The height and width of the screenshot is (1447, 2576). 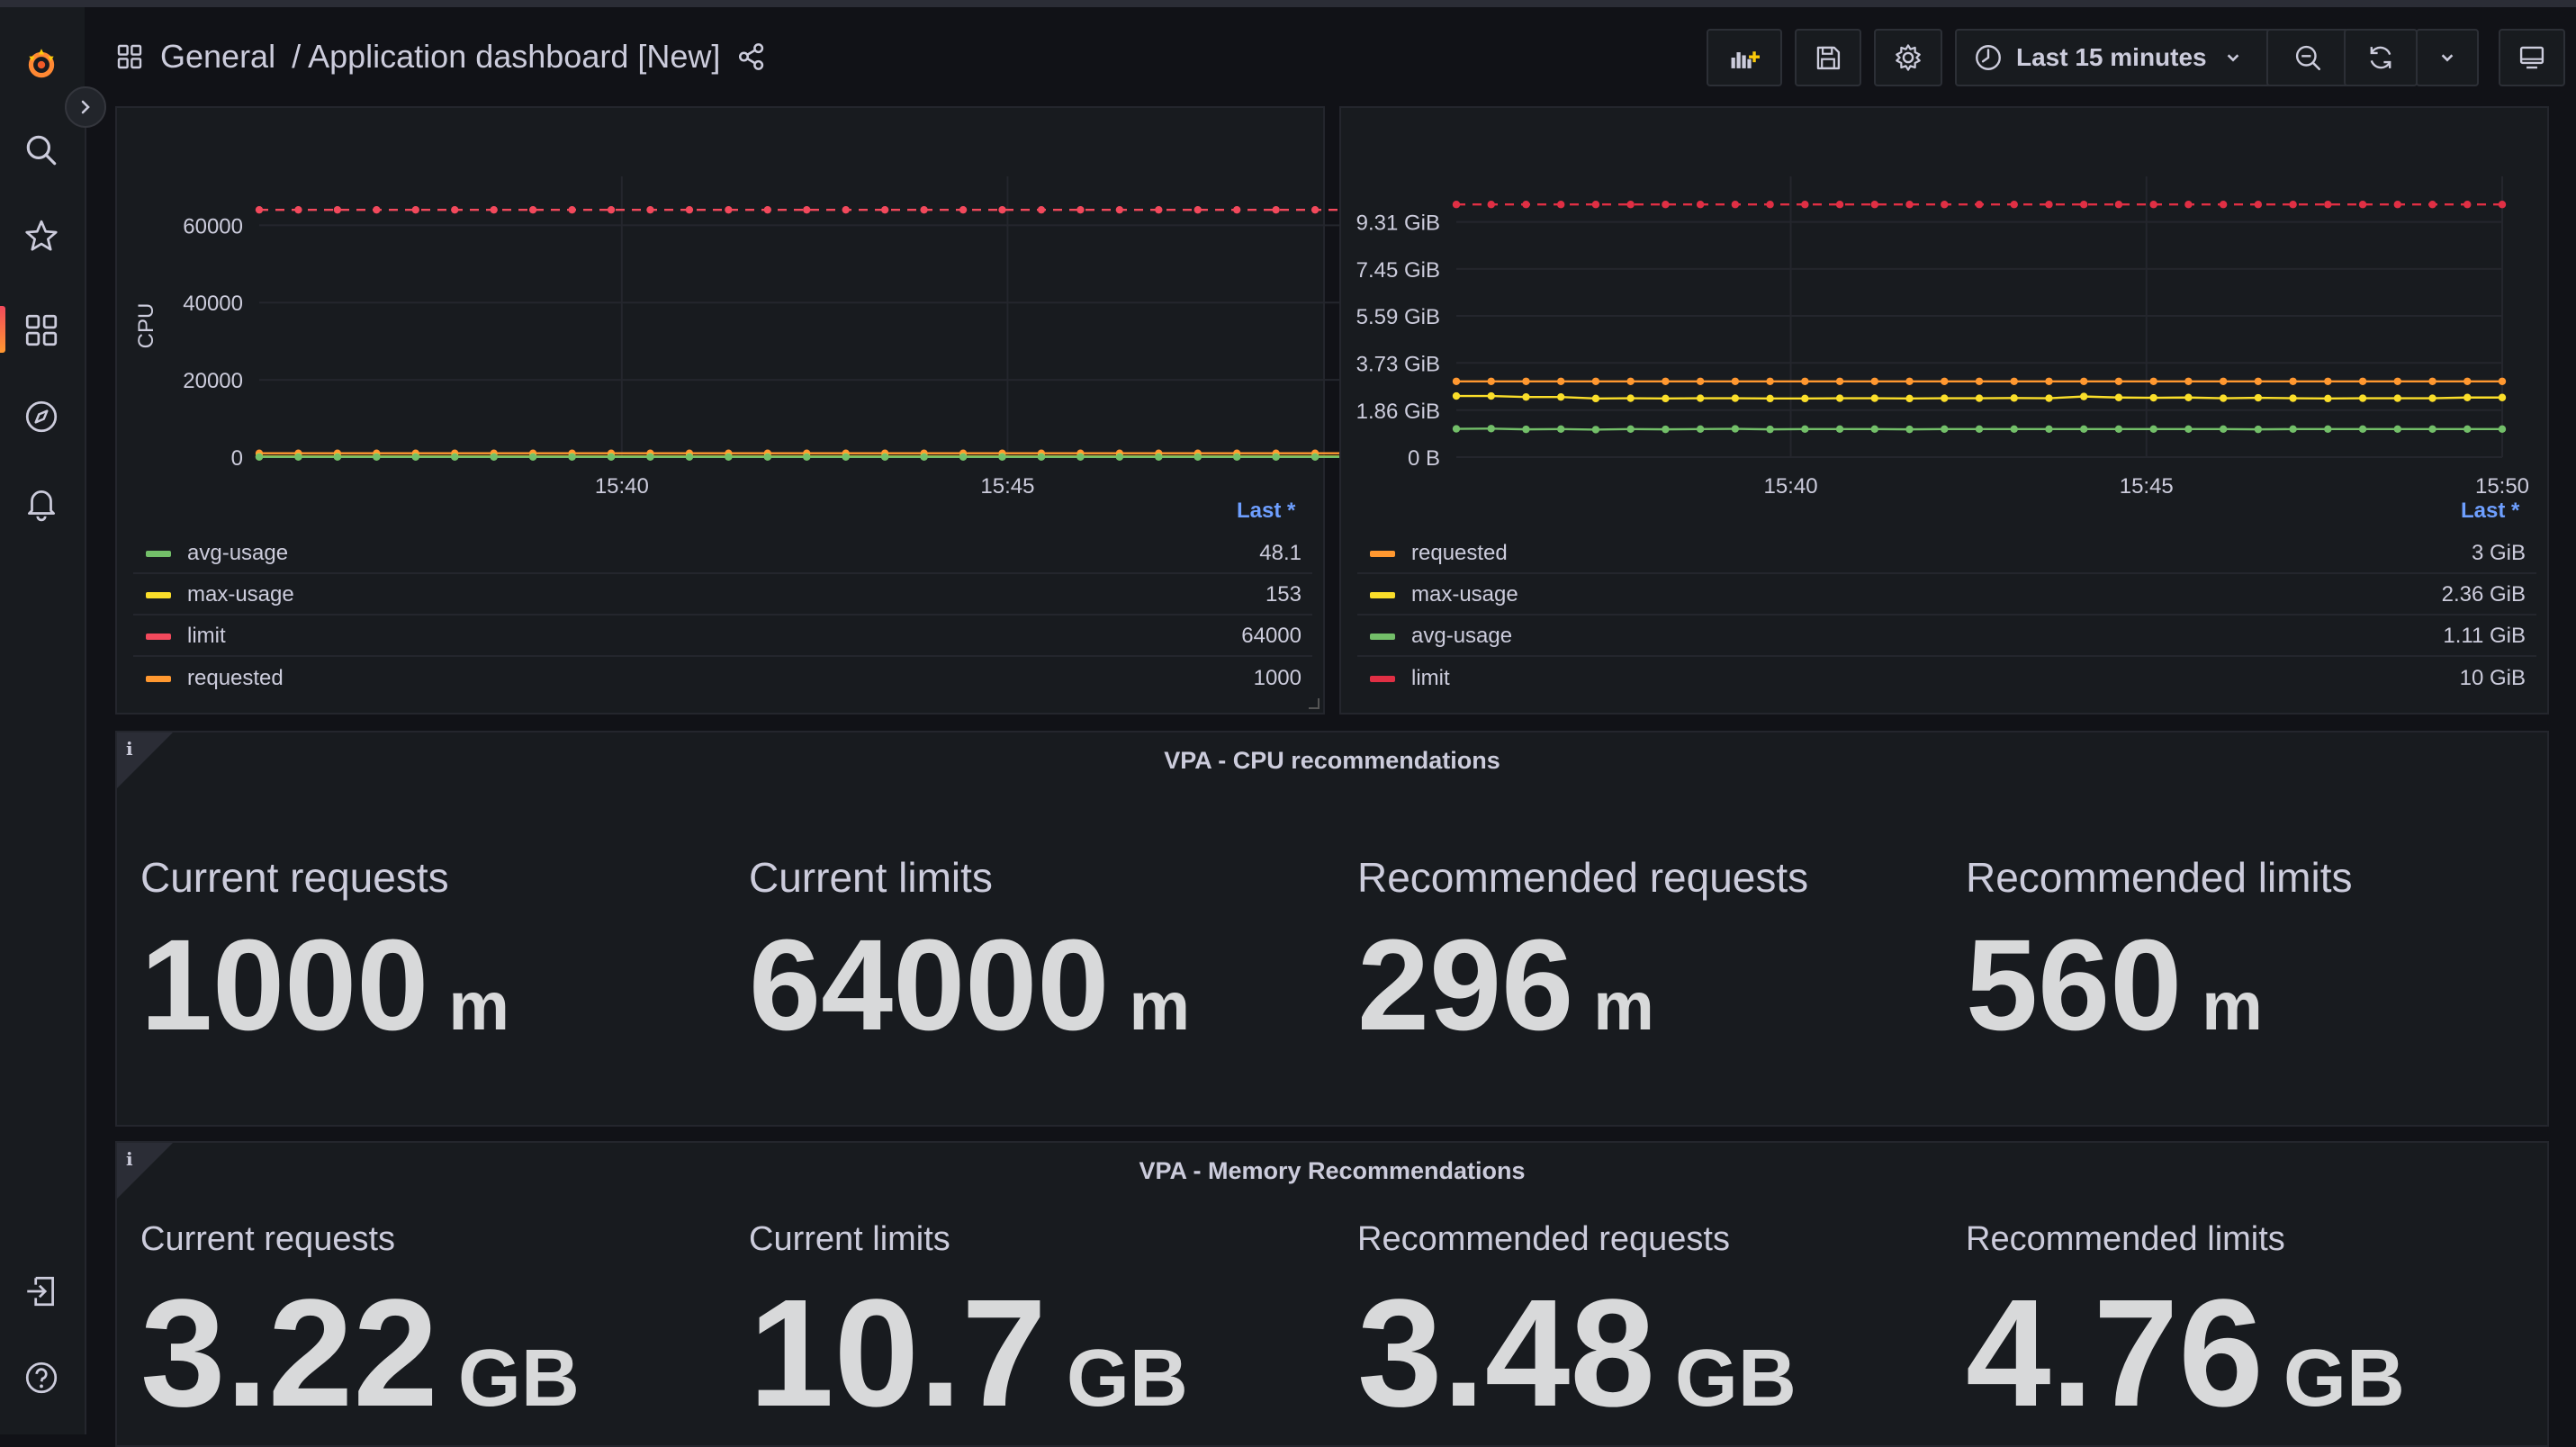 What do you see at coordinates (41, 1291) in the screenshot?
I see `sign-in-icon` at bounding box center [41, 1291].